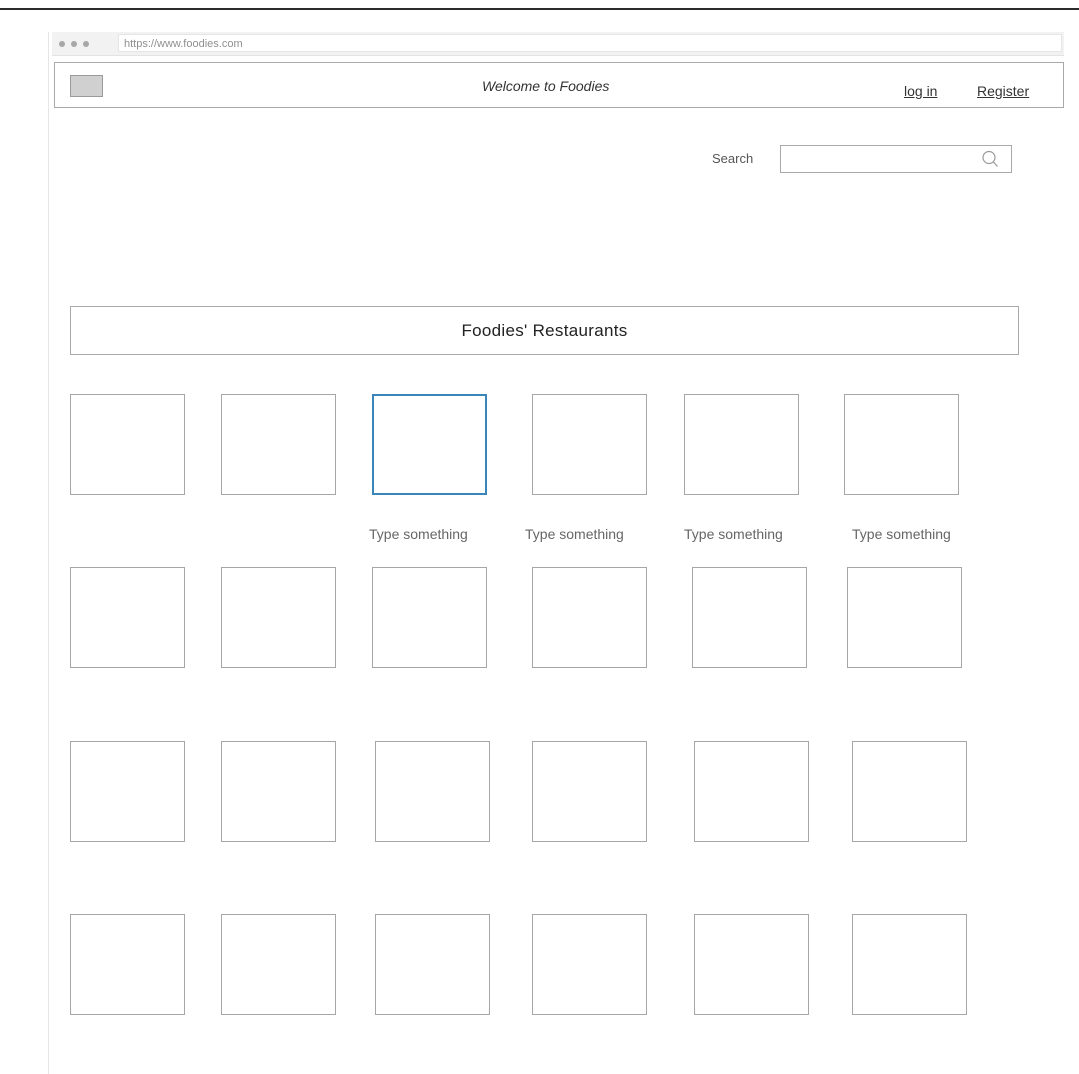 This screenshot has height=1074, width=1079. What do you see at coordinates (48, 553) in the screenshot?
I see `page-frame-border` at bounding box center [48, 553].